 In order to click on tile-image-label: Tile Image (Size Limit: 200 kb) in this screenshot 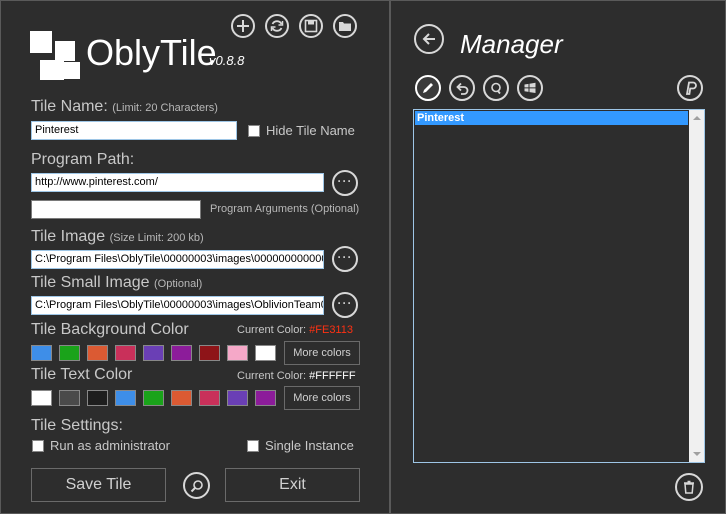, I will do `click(117, 236)`.